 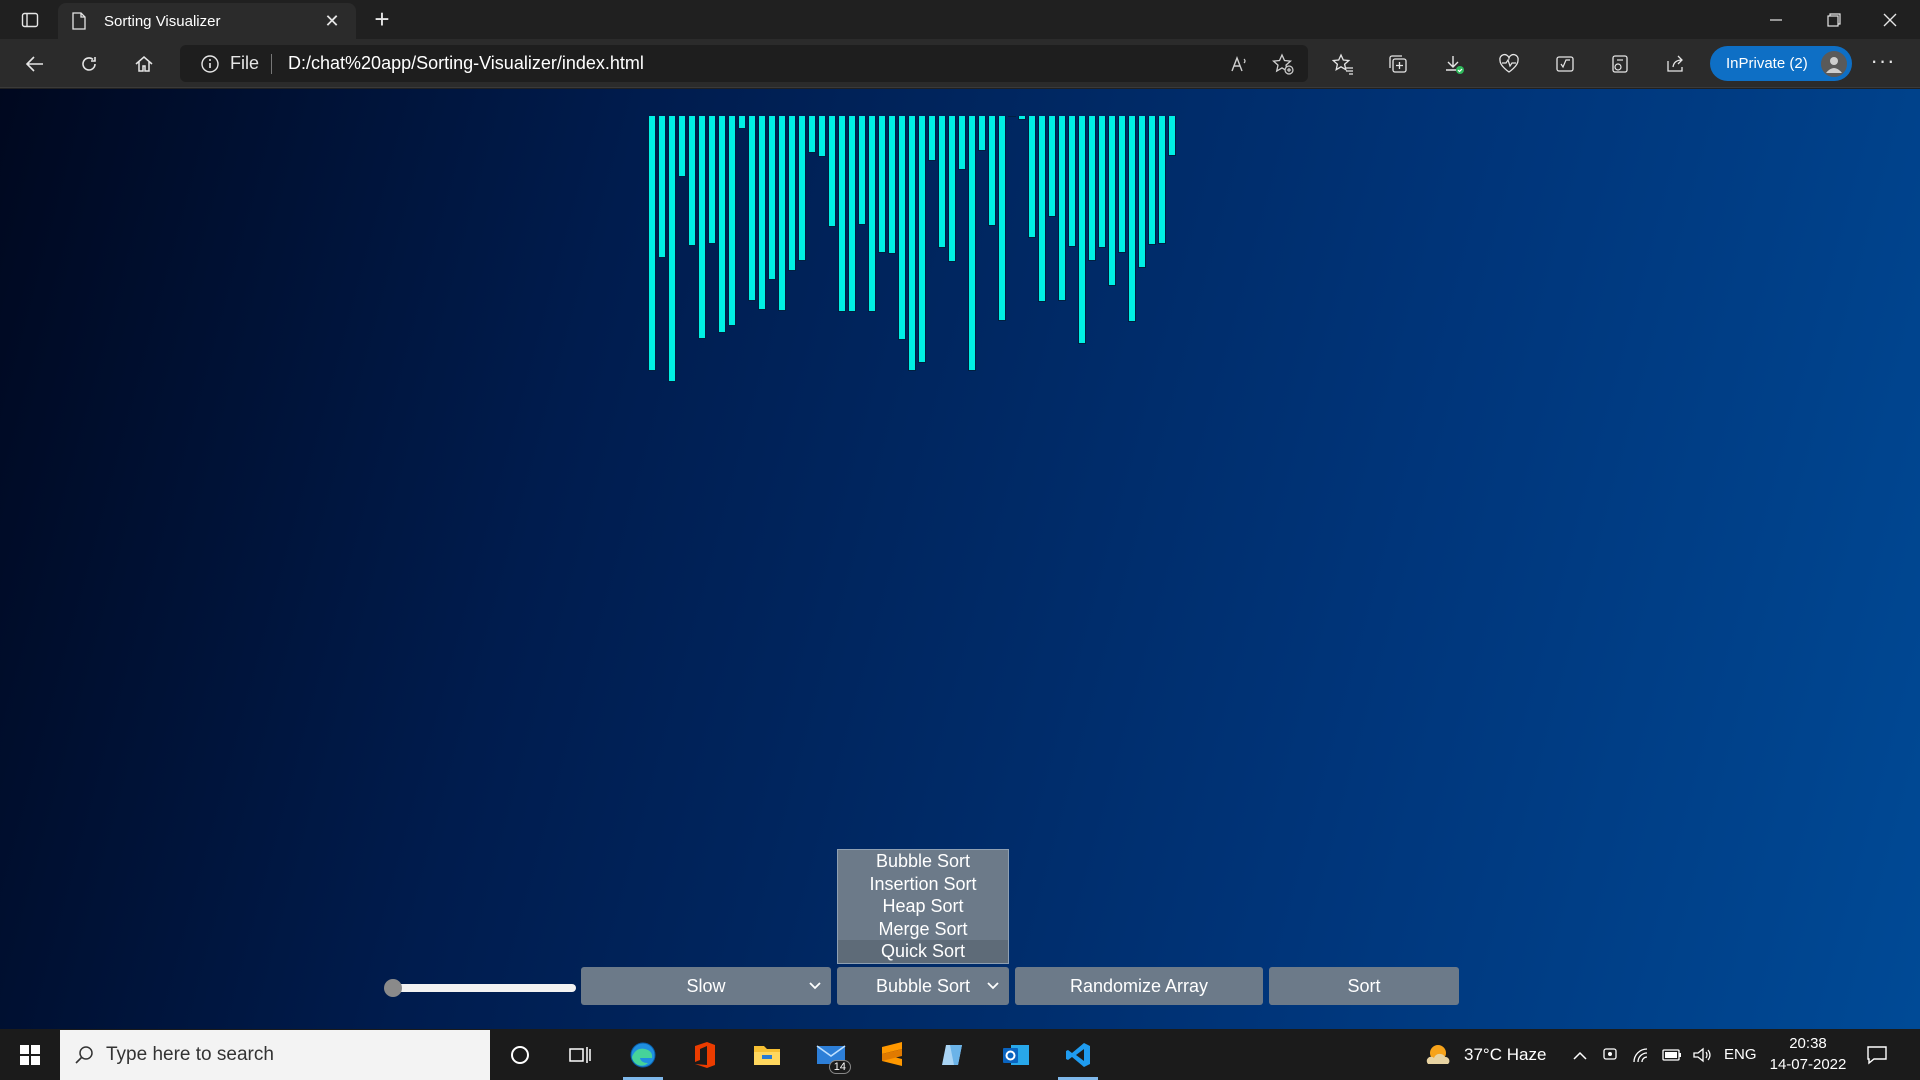 What do you see at coordinates (1509, 64) in the screenshot?
I see `browser-essentials-icon` at bounding box center [1509, 64].